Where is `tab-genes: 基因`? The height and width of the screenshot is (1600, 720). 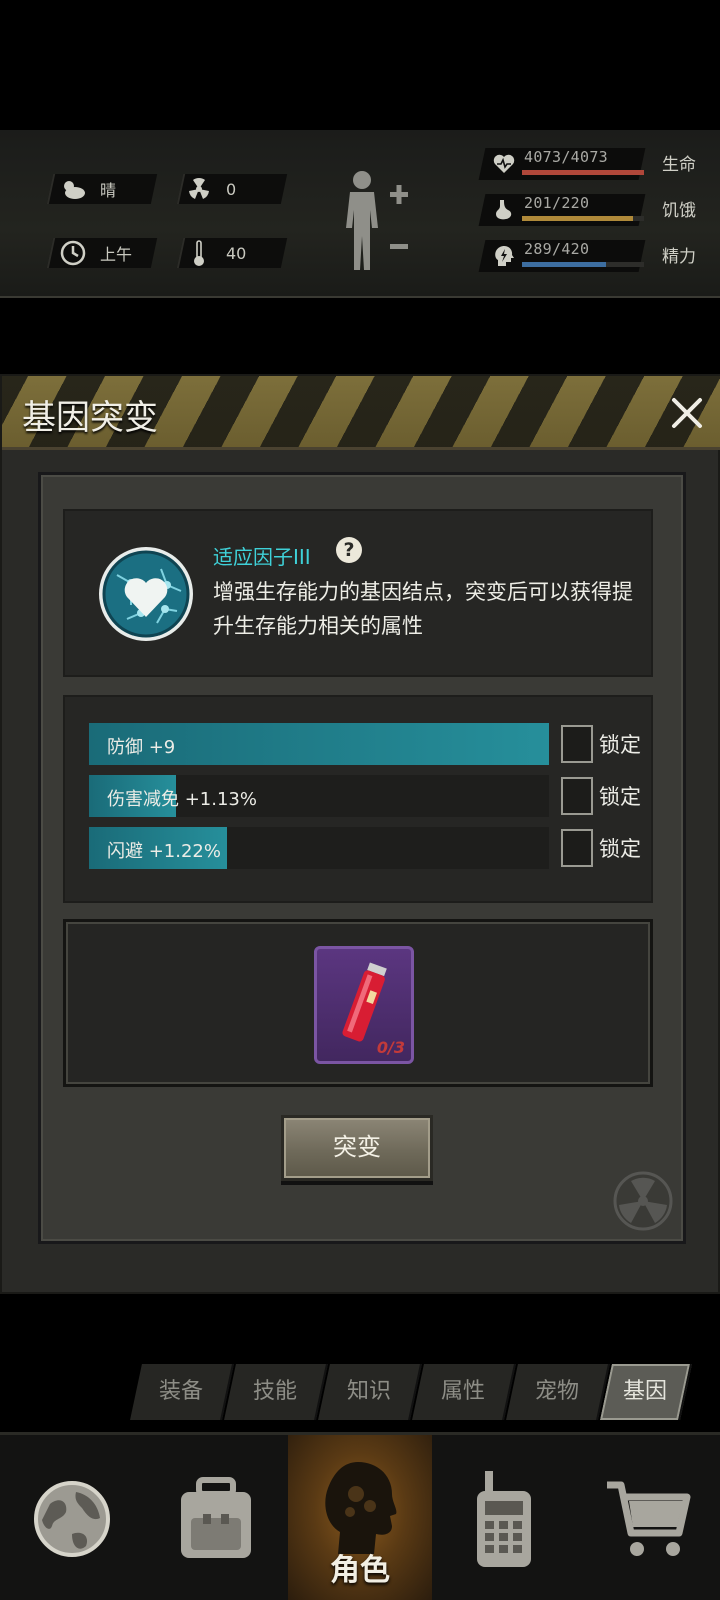
tab-genes: 基因 is located at coordinates (646, 1392).